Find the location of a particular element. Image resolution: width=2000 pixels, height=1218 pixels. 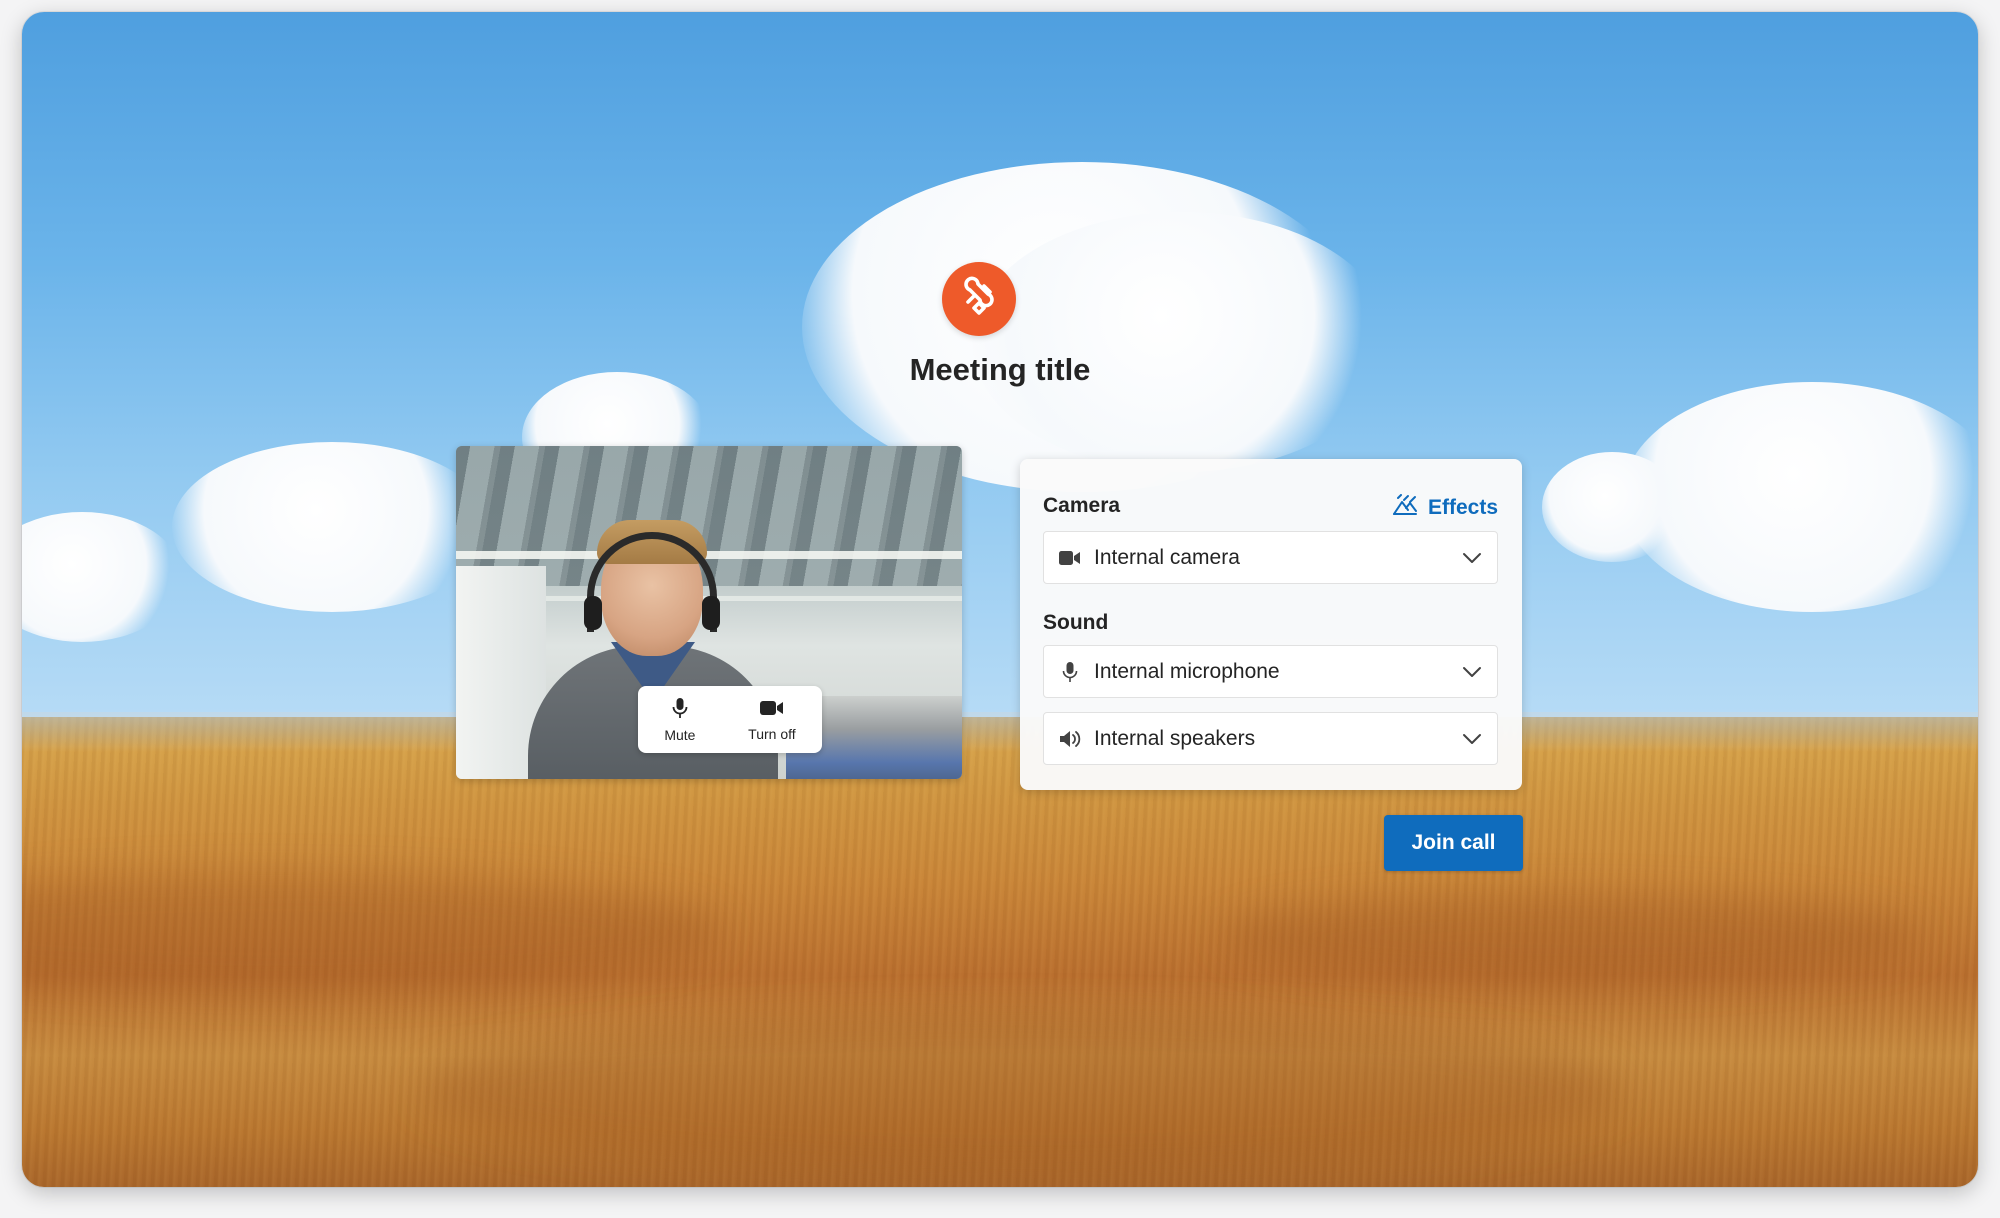

microphone-select-value: Internal microphone is located at coordinates (1187, 671).